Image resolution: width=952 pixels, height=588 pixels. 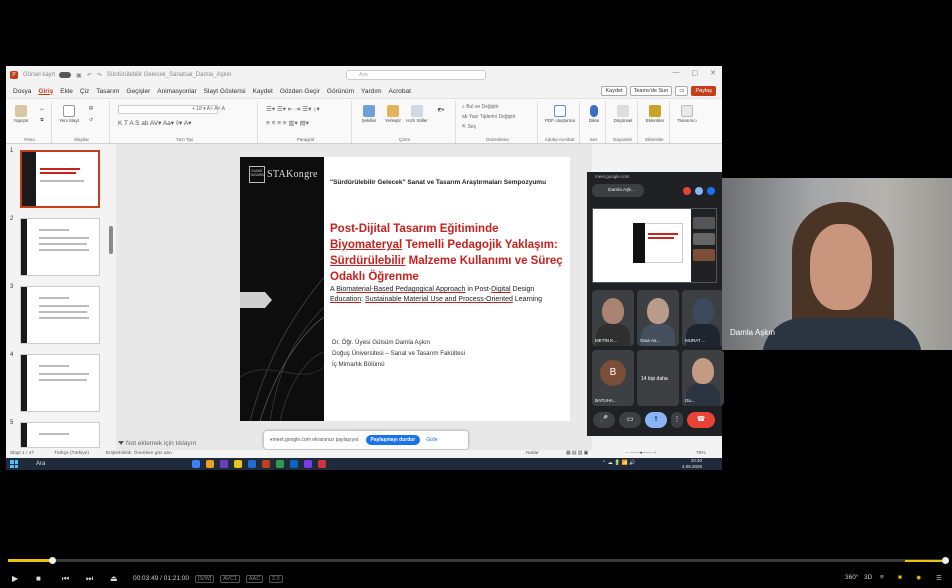 I want to click on more-options-icon: ⋮, so click(x=677, y=420).